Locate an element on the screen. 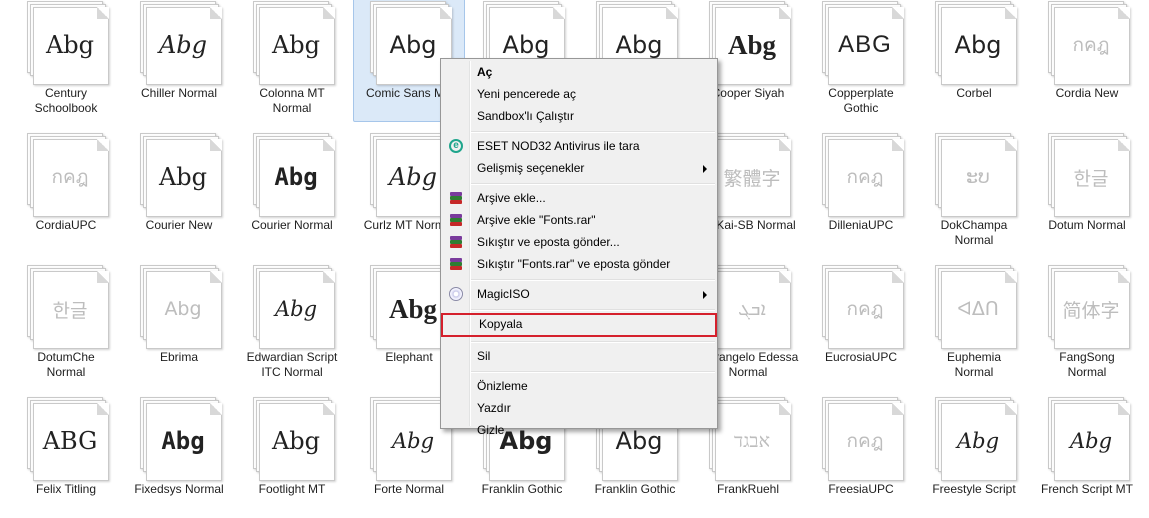  menu-item-geli-mi-se-enekler: Gelişmiş seçenekler is located at coordinates (579, 168).